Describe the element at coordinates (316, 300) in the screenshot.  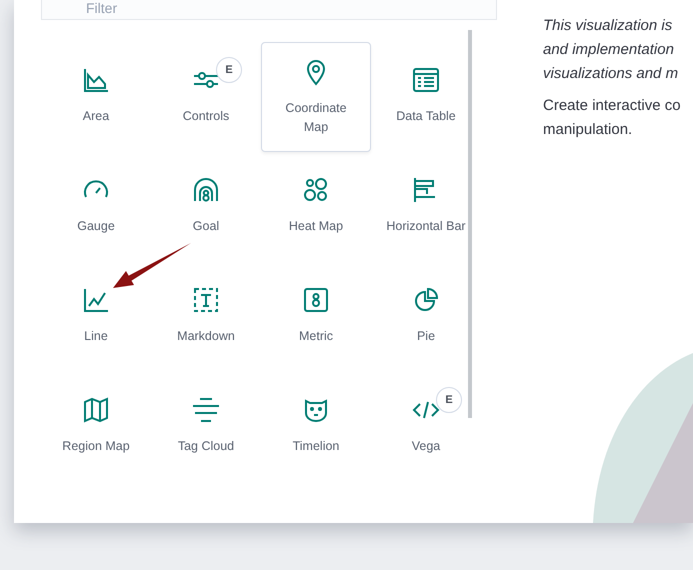
I see `metric-icon` at that location.